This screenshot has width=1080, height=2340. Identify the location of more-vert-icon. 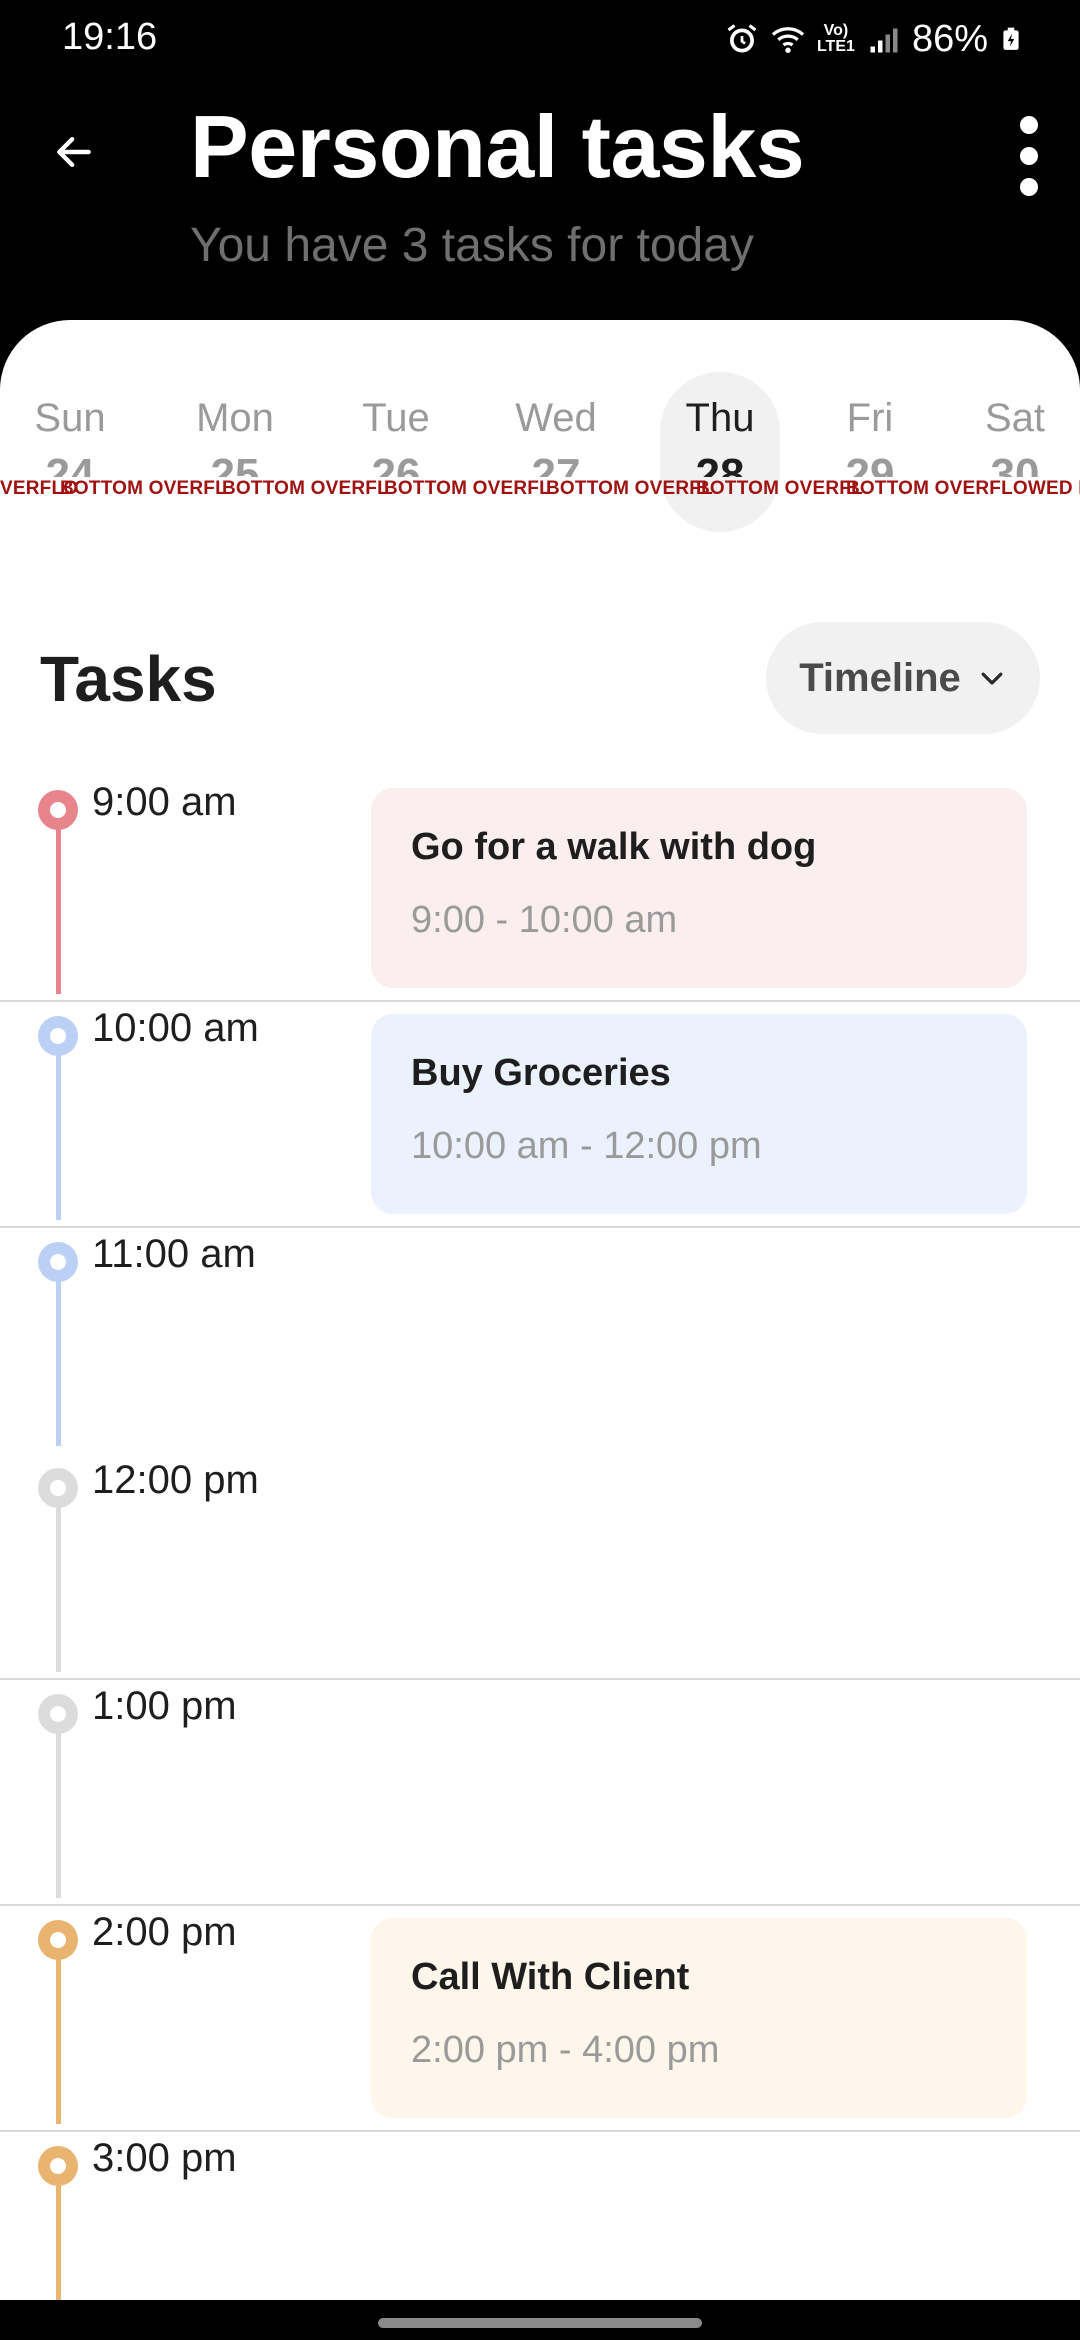
(1029, 125).